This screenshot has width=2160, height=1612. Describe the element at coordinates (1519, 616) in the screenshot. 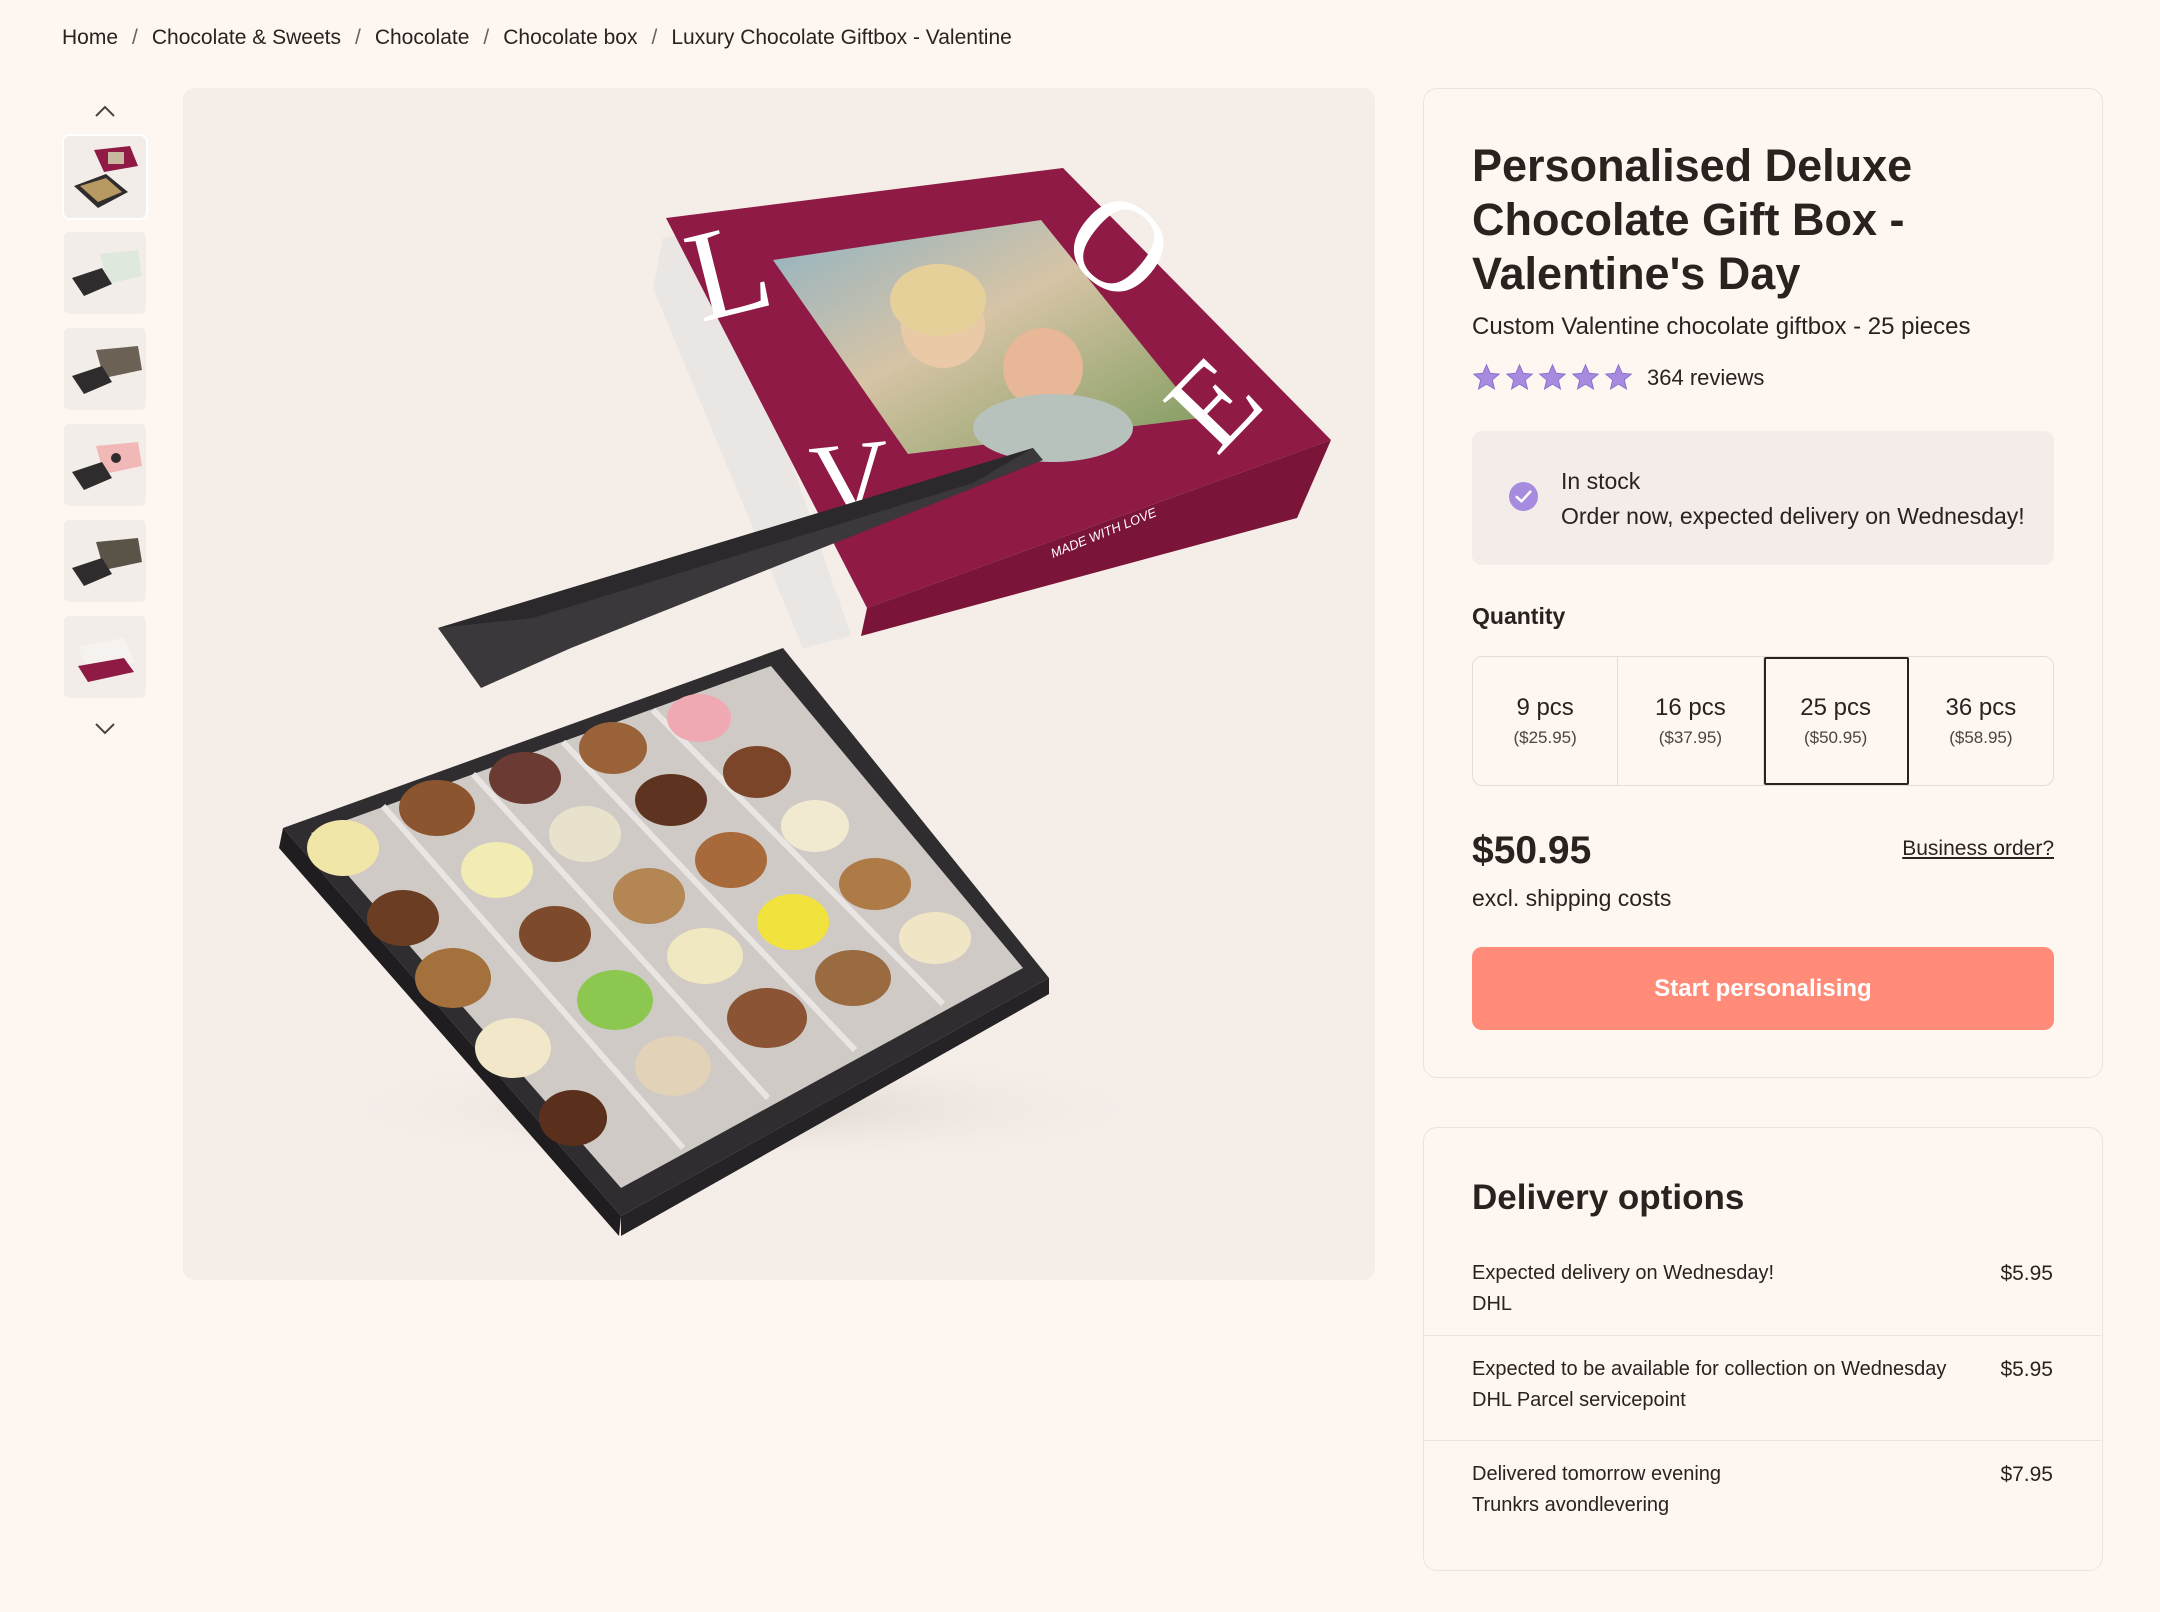

I see `quantity-label: Quantity` at that location.